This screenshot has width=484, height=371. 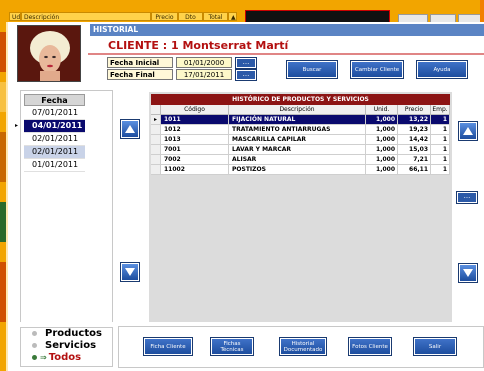 I want to click on table-cell: 11002, so click(x=195, y=170).